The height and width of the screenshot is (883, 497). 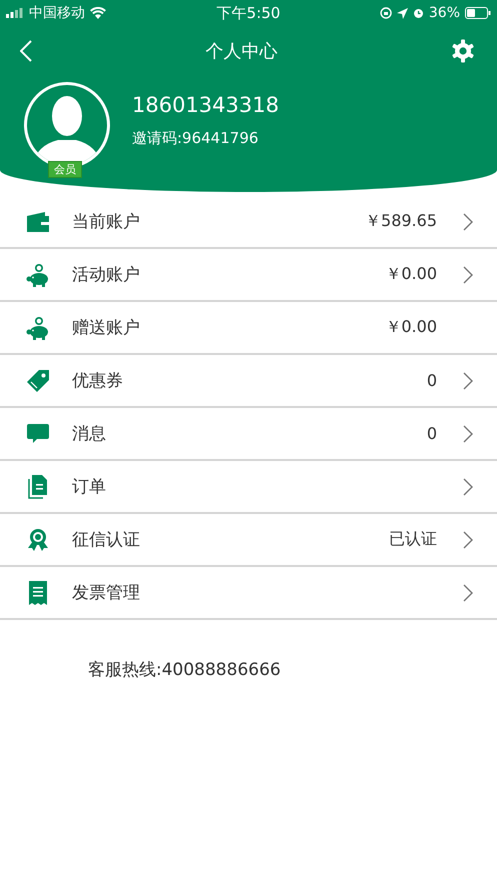 I want to click on menu-row: 发票管理, so click(x=248, y=593).